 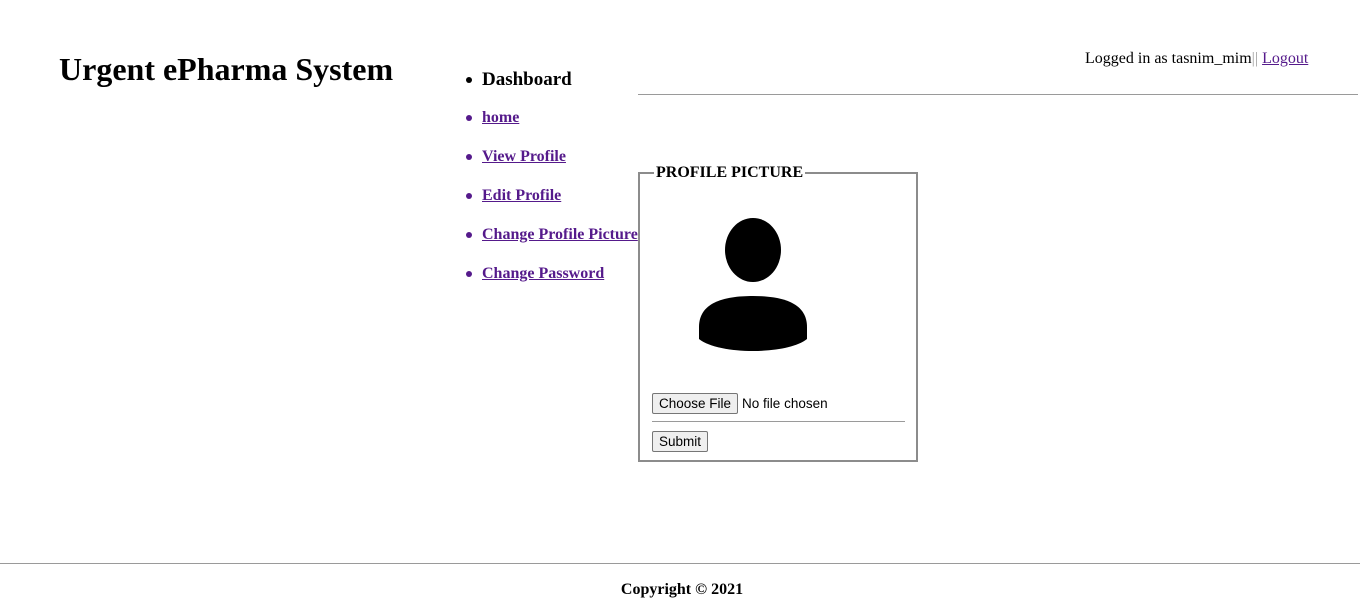 I want to click on nav-item-change-password: Change Password, so click(x=552, y=274).